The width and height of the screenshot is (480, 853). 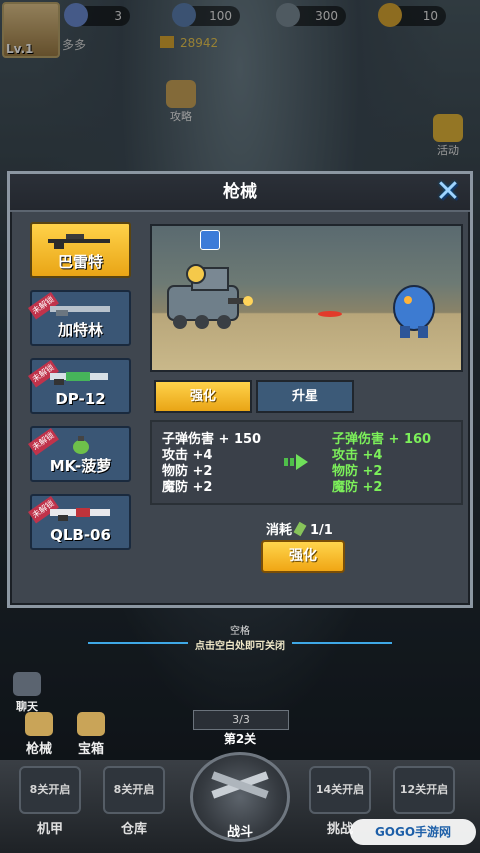 I want to click on stat-attack: 攻击 +4, so click(x=187, y=455).